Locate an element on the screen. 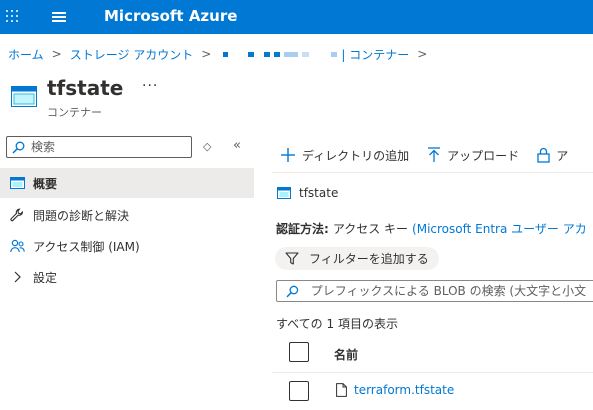  breadcrumb-containers: | コンテナー is located at coordinates (375, 54).